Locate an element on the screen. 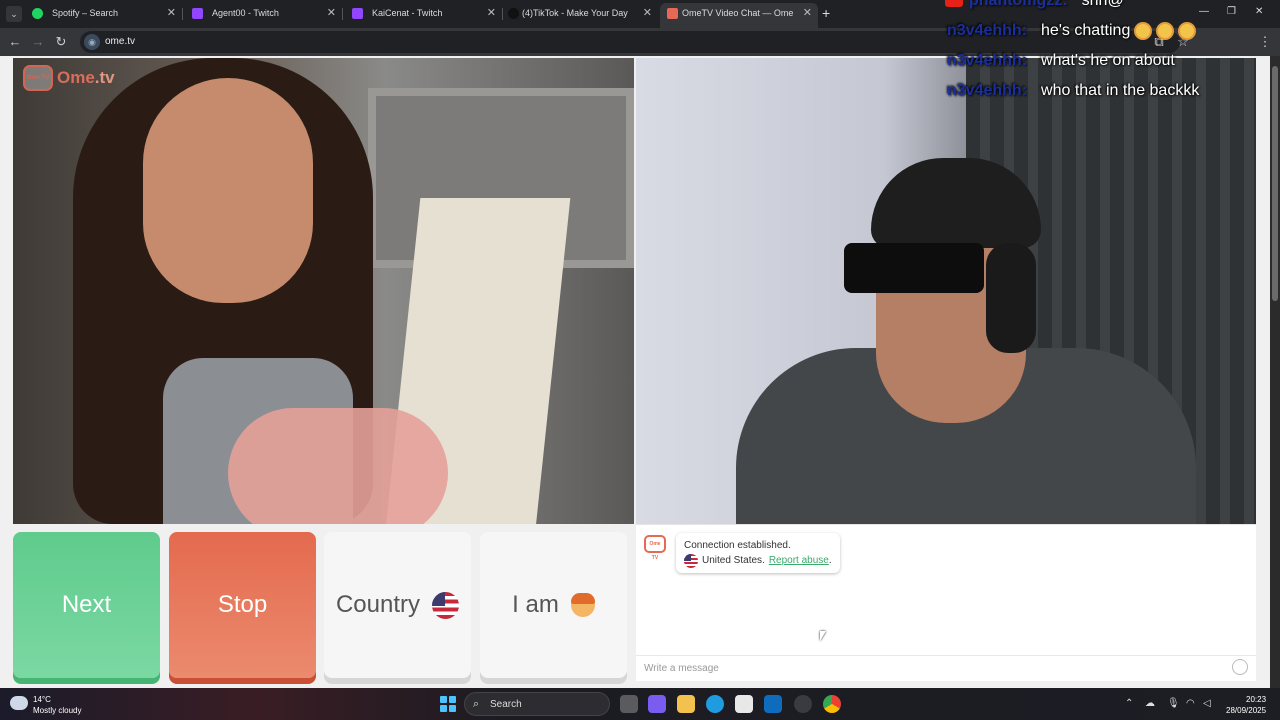  tab-title: (4)TikTok - Make Your Day is located at coordinates (575, 13).